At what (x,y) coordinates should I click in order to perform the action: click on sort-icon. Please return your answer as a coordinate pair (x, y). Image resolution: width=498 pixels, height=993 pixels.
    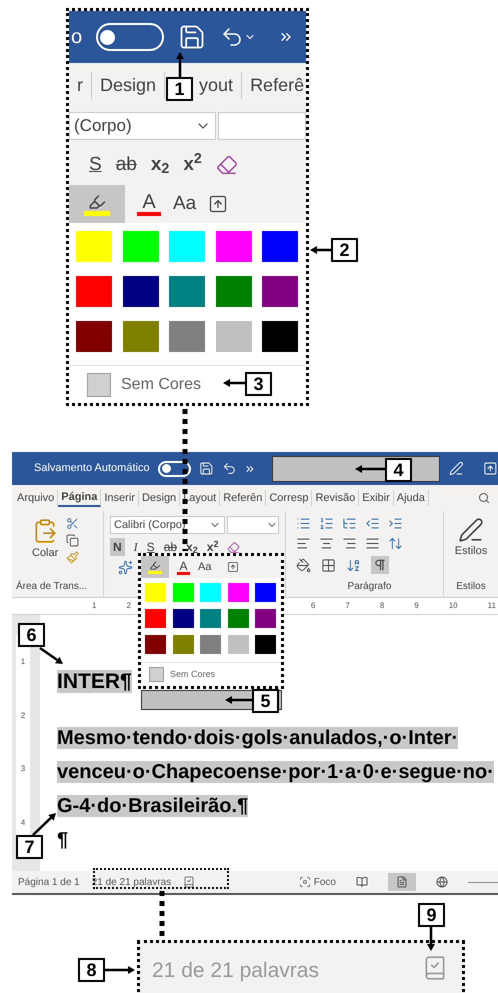
    Looking at the image, I should click on (353, 565).